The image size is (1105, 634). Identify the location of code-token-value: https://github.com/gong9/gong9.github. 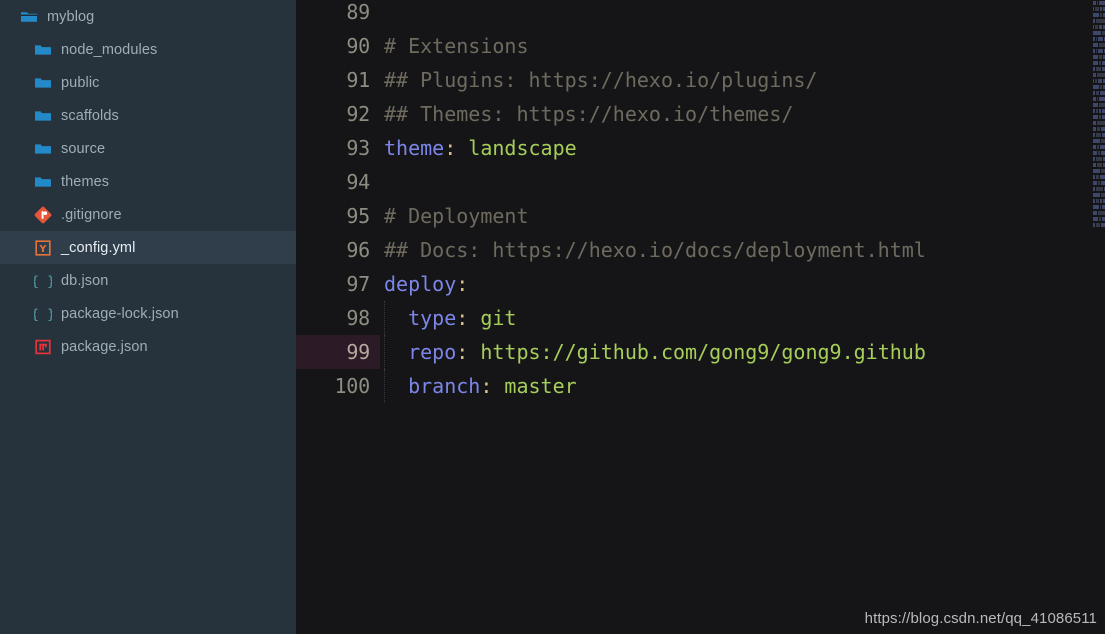
(697, 352).